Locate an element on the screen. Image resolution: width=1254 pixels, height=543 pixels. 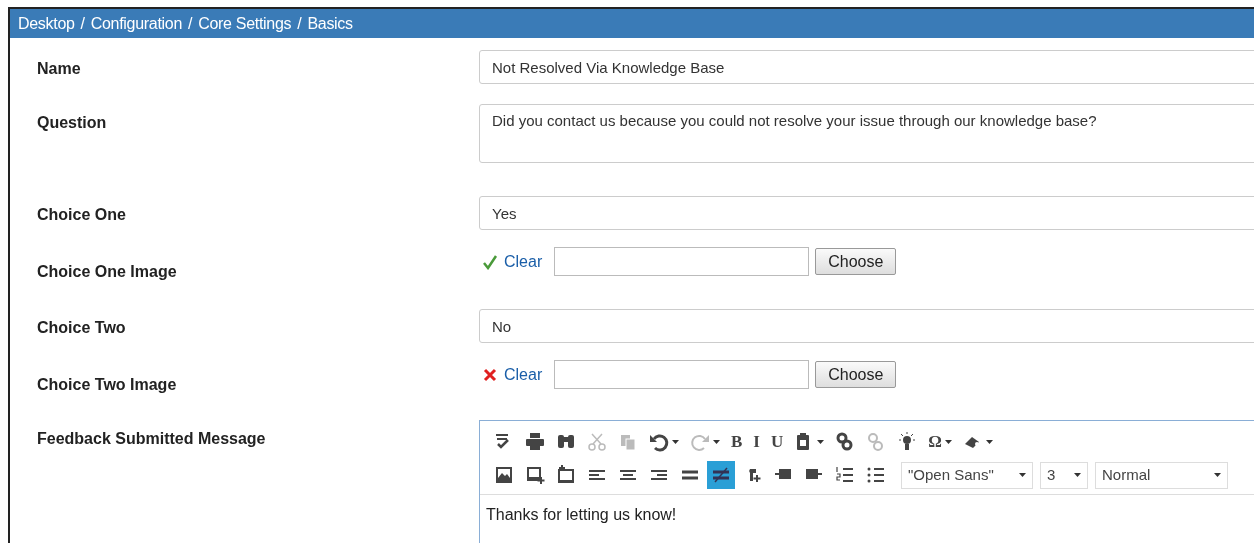
field-label: Choice Two Image is located at coordinates (107, 384).